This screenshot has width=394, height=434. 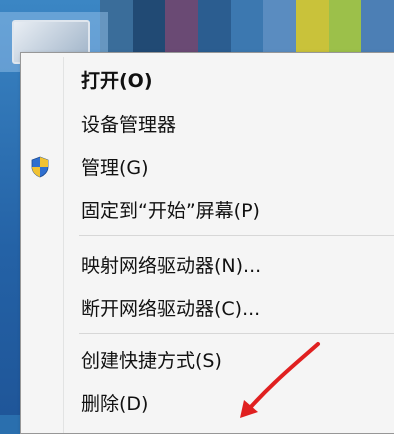 I want to click on menu-item-label: 打开(O), so click(x=117, y=80).